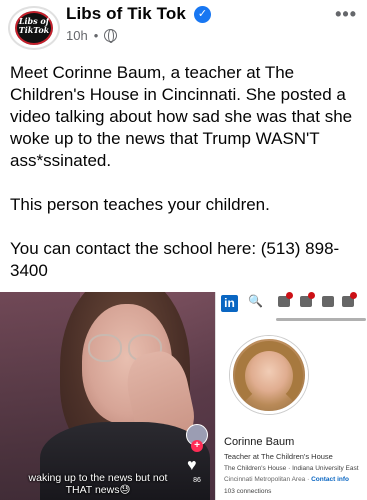  Describe the element at coordinates (330, 479) in the screenshot. I see `contact-info-link: Contact info` at that location.